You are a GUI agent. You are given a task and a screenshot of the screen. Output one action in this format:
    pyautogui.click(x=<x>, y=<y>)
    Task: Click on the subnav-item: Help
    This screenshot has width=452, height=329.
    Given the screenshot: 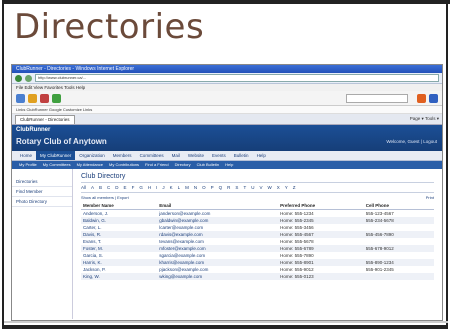 What is the action you would take?
    pyautogui.click(x=229, y=165)
    